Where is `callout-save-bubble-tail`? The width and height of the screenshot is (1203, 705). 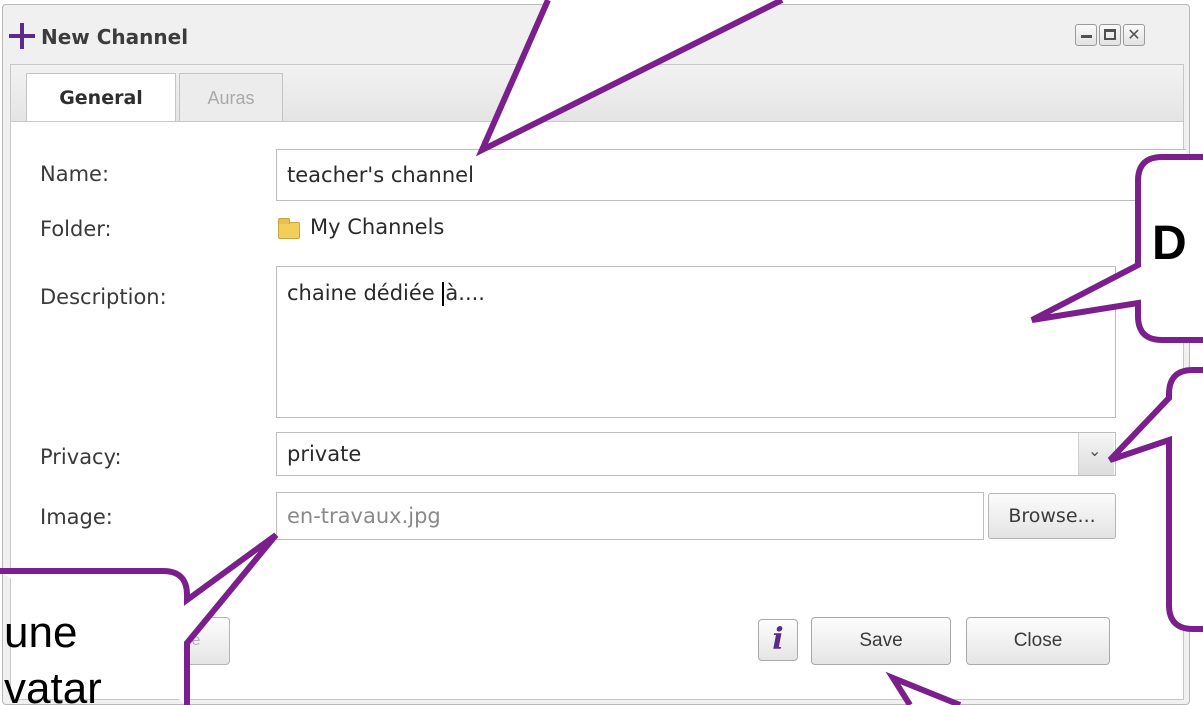
callout-save-bubble-tail is located at coordinates (923, 688).